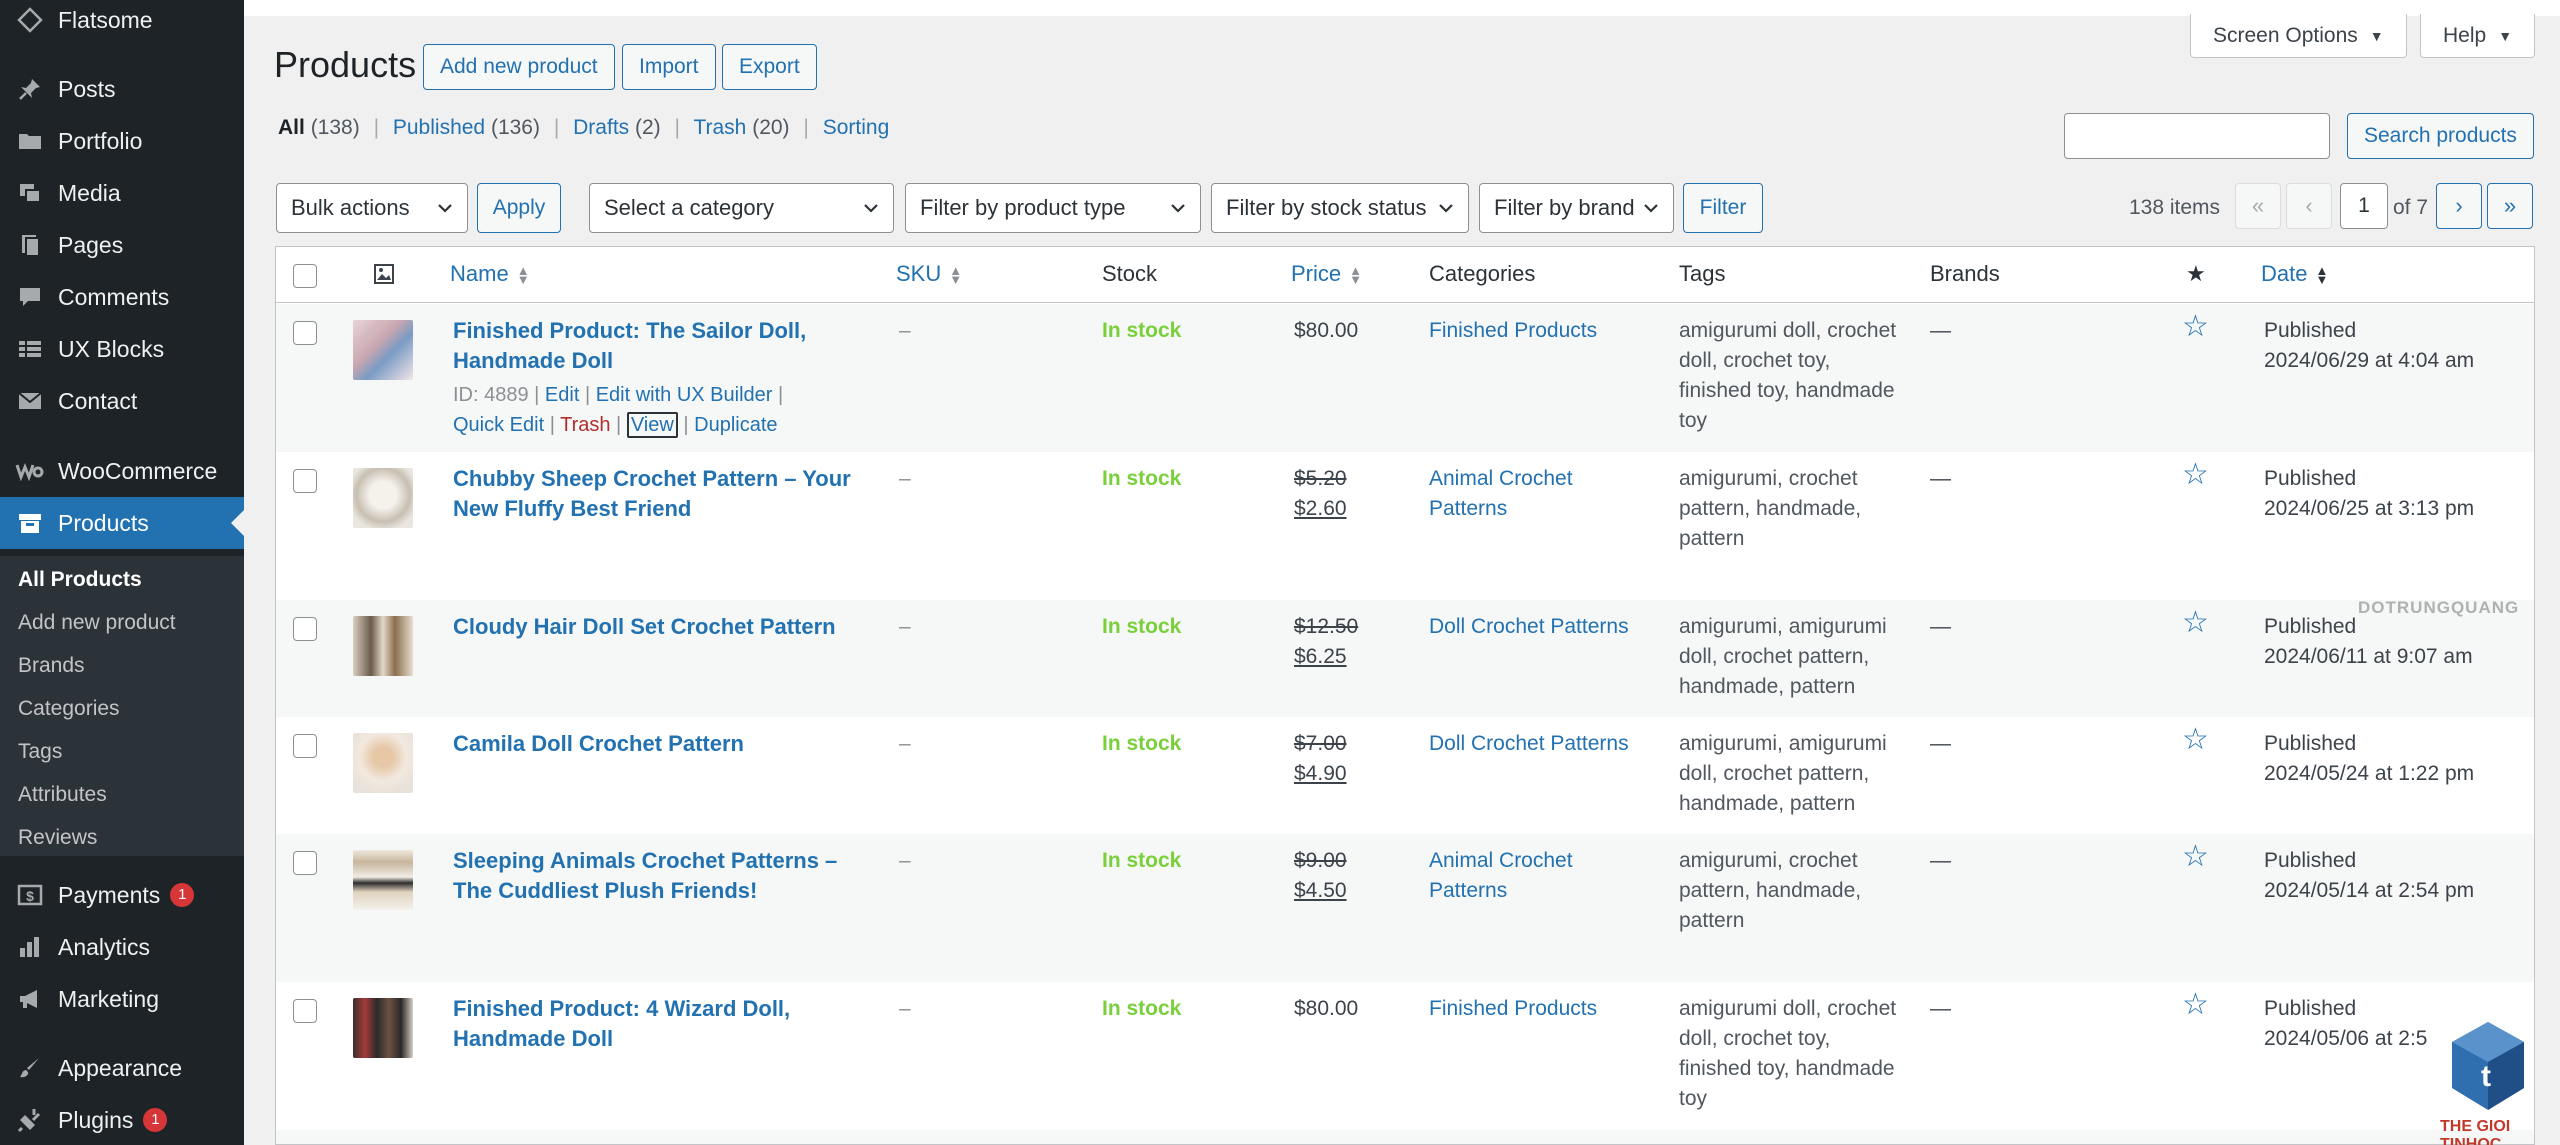  I want to click on sidebar-item-ux-blocks: UX Blocks, so click(122, 349).